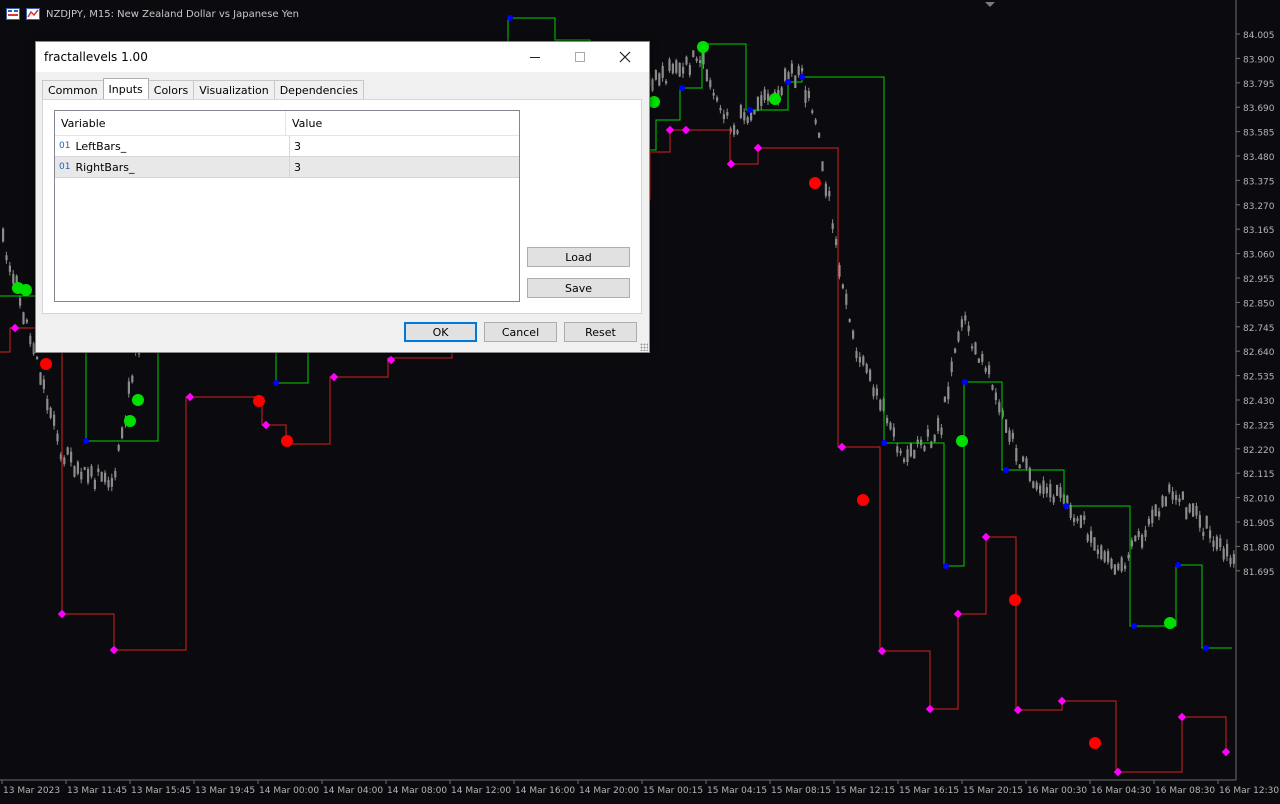 This screenshot has height=804, width=1280. What do you see at coordinates (1259, 426) in the screenshot?
I see `price-tick-label: 82.325` at bounding box center [1259, 426].